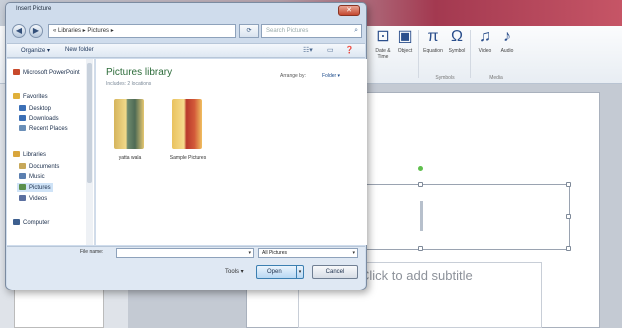 This screenshot has height=328, width=622. What do you see at coordinates (48, 129) in the screenshot?
I see `nav-item-label: Recent Places` at bounding box center [48, 129].